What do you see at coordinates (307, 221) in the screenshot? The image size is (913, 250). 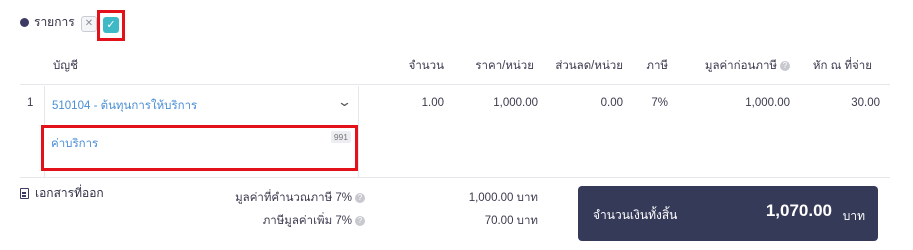 I see `vat-label: ภาษีมูลค่าเพิ่ม 7%` at bounding box center [307, 221].